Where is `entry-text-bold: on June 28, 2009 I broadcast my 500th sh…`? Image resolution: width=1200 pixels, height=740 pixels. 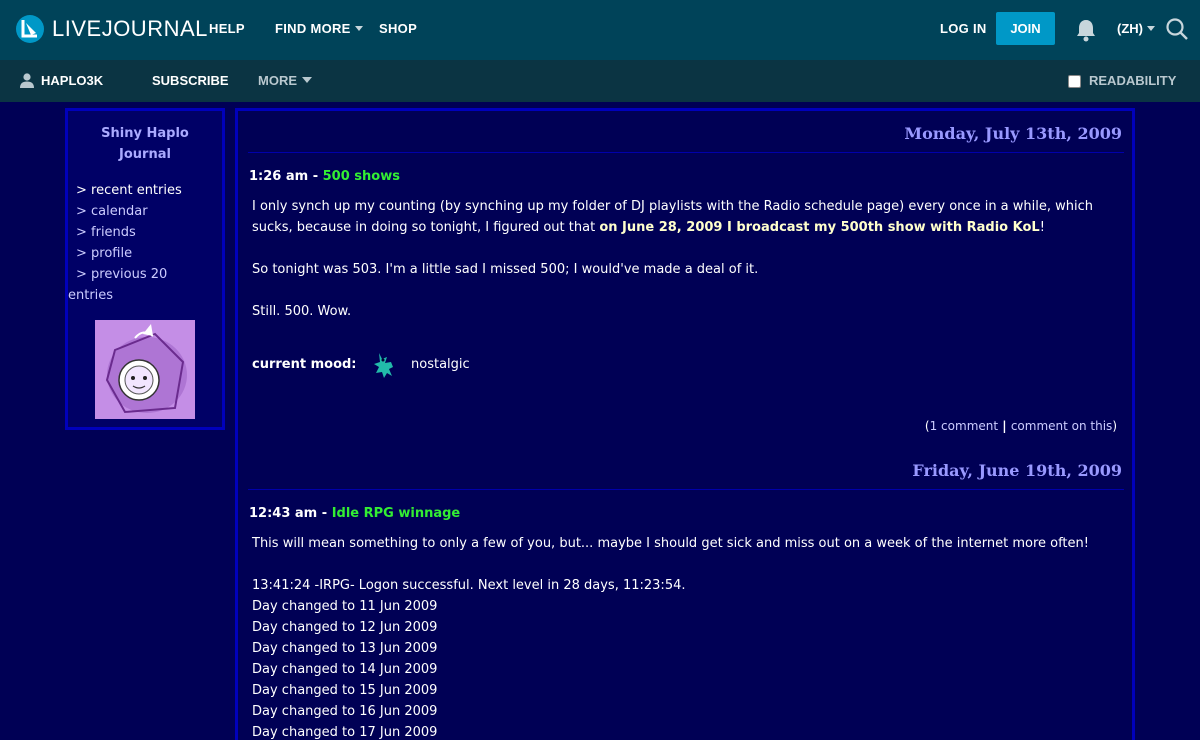
entry-text-bold: on June 28, 2009 I broadcast my 500th sh… is located at coordinates (819, 227).